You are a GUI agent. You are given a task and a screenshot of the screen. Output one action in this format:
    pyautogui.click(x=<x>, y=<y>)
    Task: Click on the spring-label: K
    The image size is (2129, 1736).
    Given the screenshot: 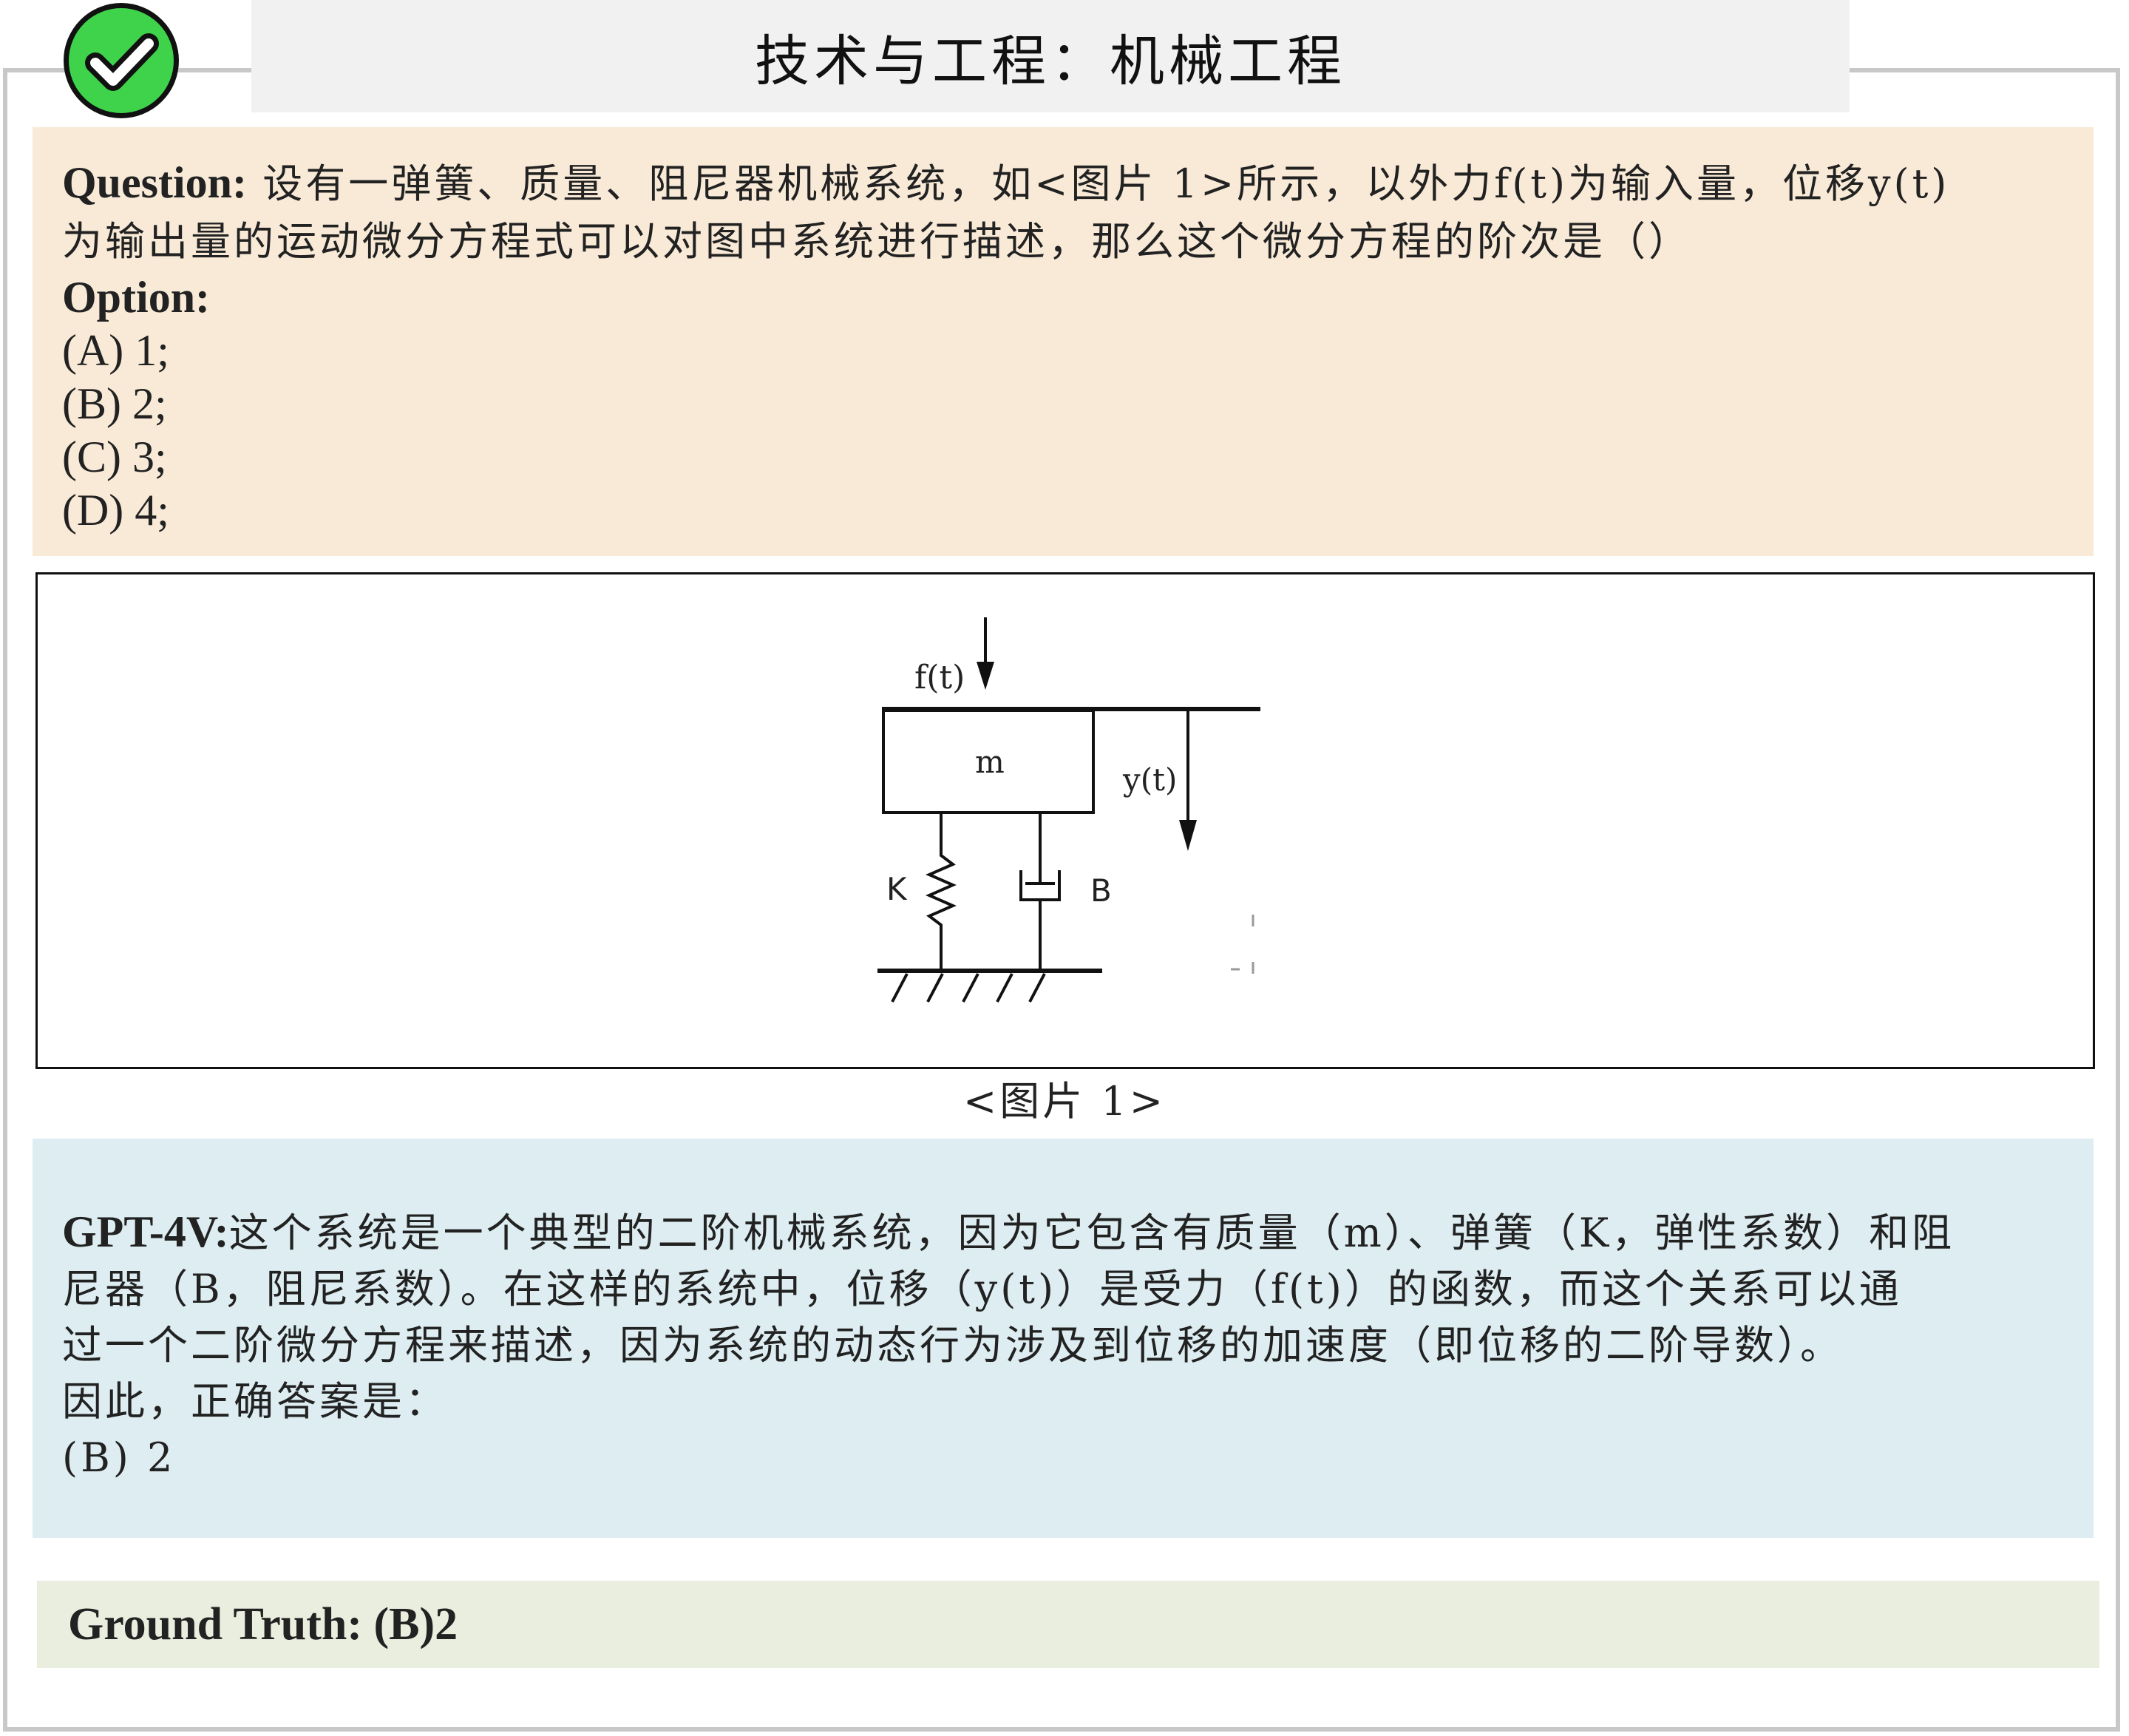 What is the action you would take?
    pyautogui.click(x=897, y=889)
    